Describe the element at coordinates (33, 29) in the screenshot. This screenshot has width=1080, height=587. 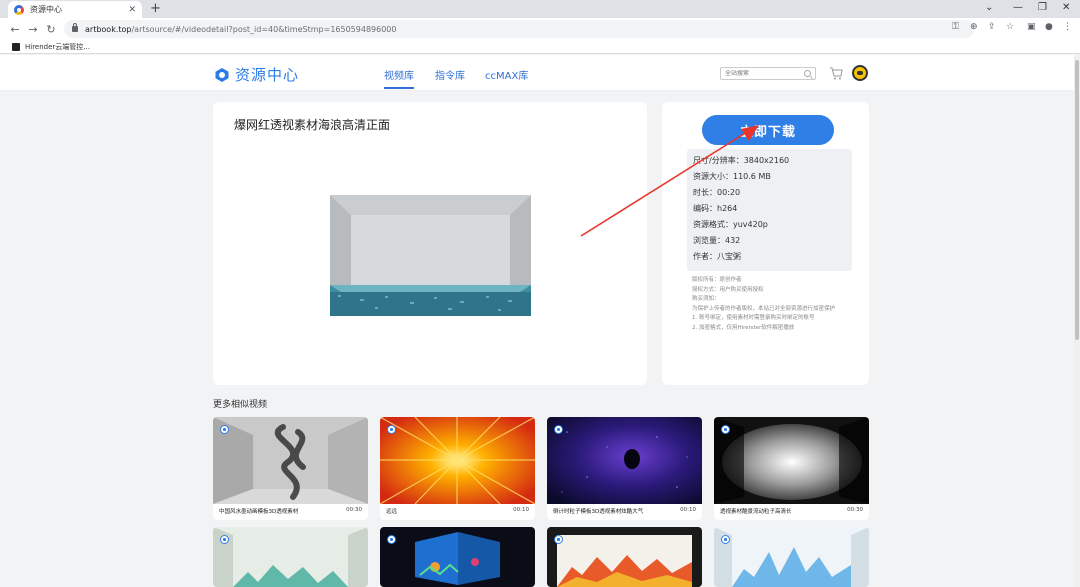
I see `forward-icon: →` at that location.